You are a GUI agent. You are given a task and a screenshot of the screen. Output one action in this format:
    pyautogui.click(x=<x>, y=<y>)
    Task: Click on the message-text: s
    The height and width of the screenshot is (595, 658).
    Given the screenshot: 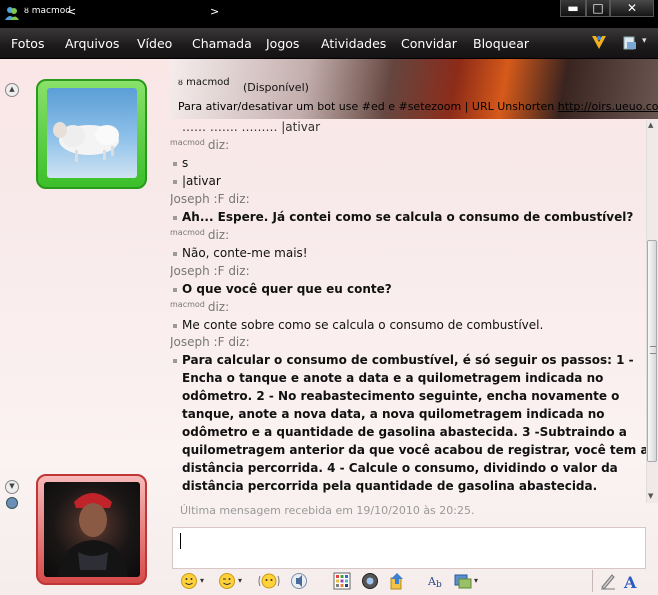 What is the action you would take?
    pyautogui.click(x=185, y=163)
    